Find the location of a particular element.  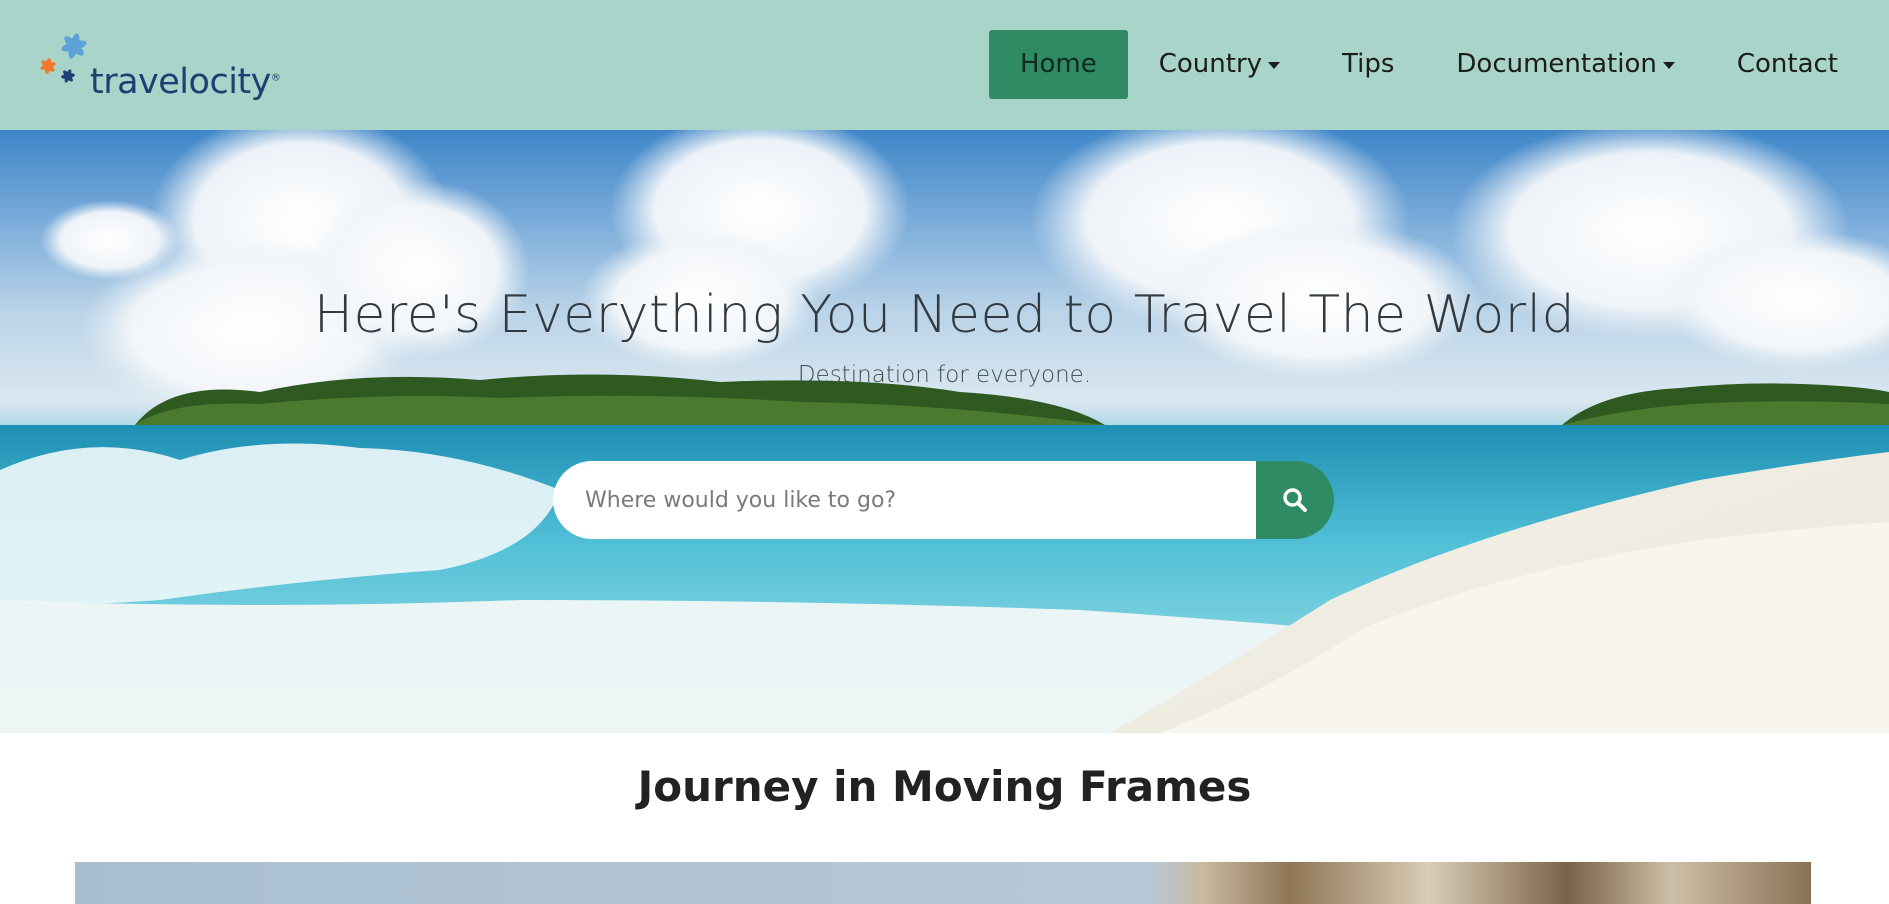

nav-contact-link: Contact is located at coordinates (1787, 64).